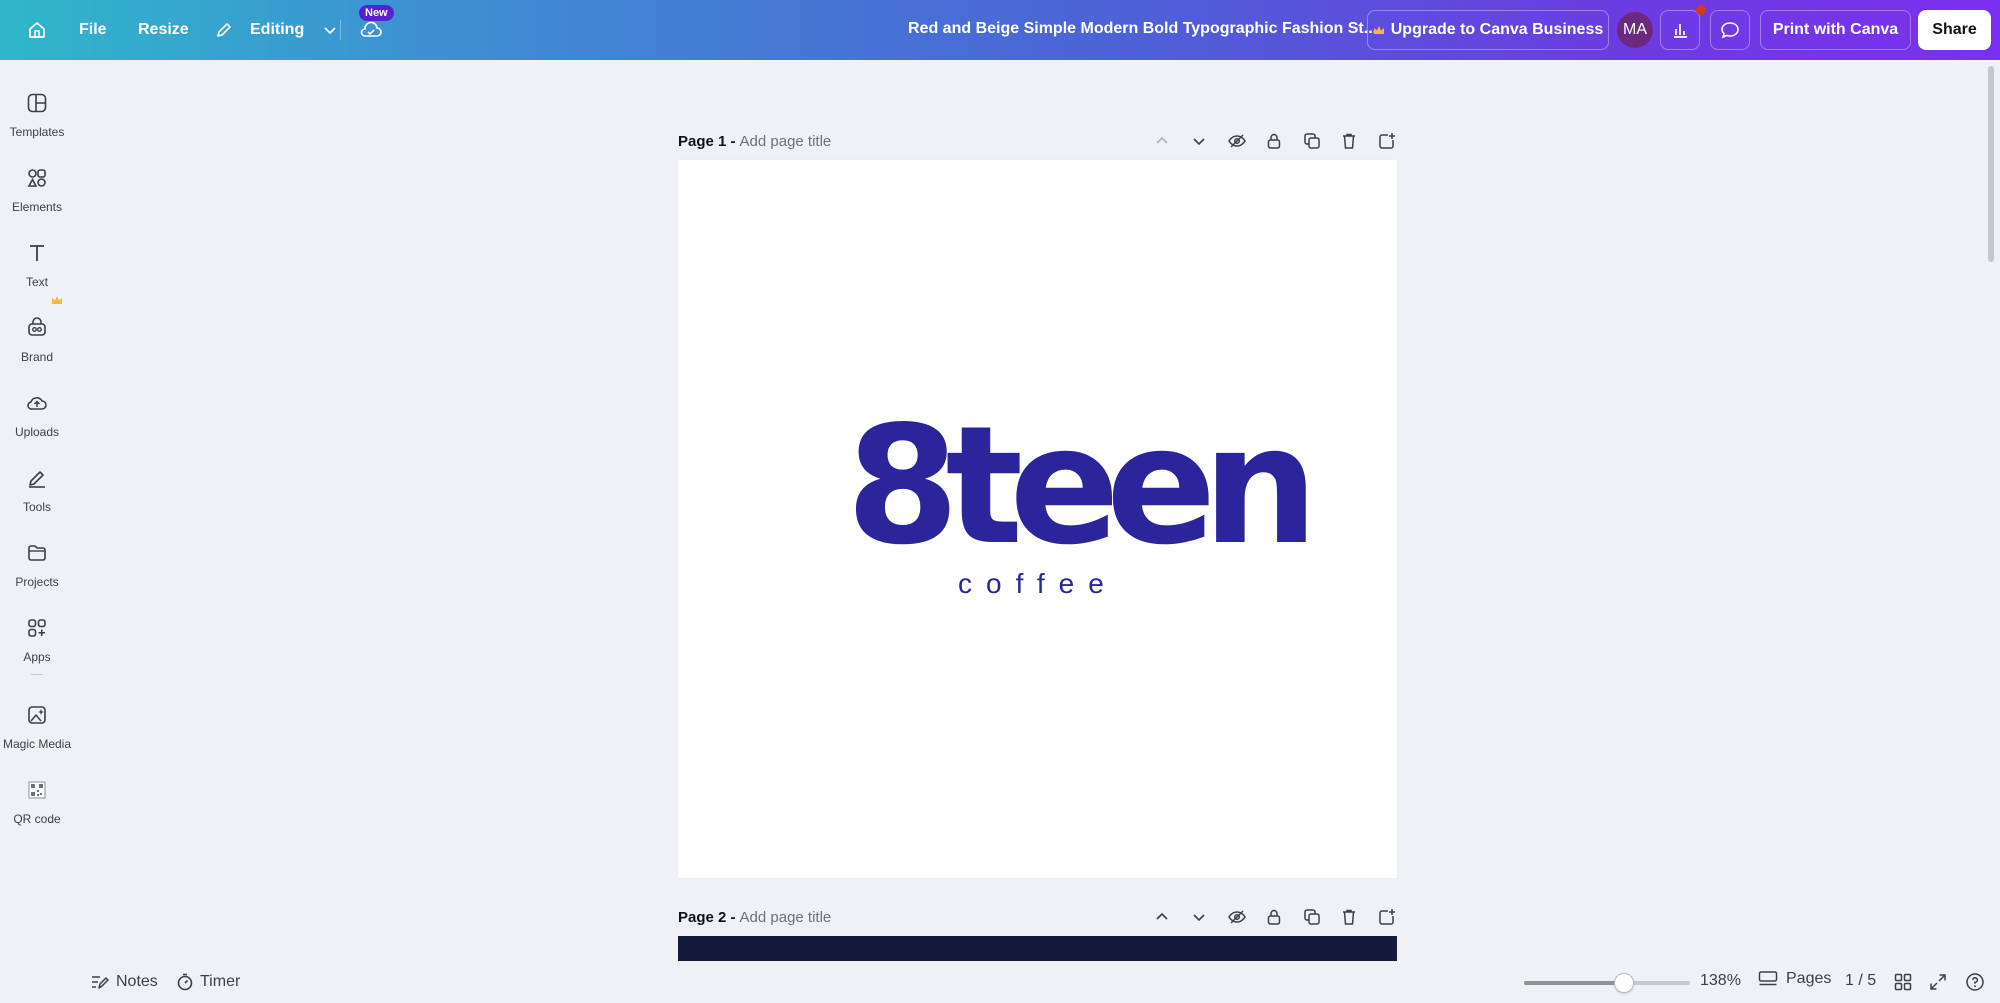 This screenshot has width=2000, height=1003. What do you see at coordinates (707, 141) in the screenshot?
I see `page-label: Page 1 -` at bounding box center [707, 141].